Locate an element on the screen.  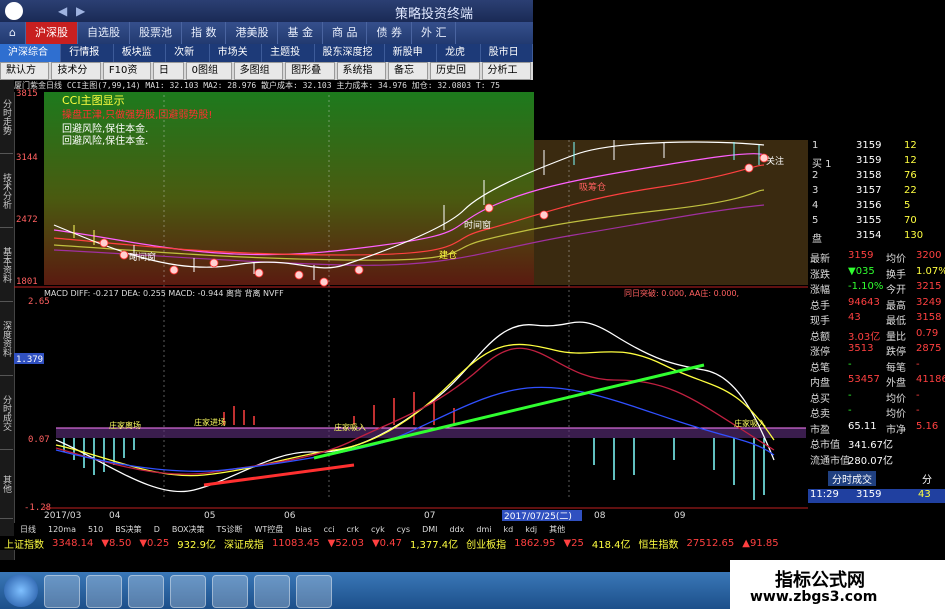
sub-tab-9: 股市日历 is located at coordinates (507, 60).